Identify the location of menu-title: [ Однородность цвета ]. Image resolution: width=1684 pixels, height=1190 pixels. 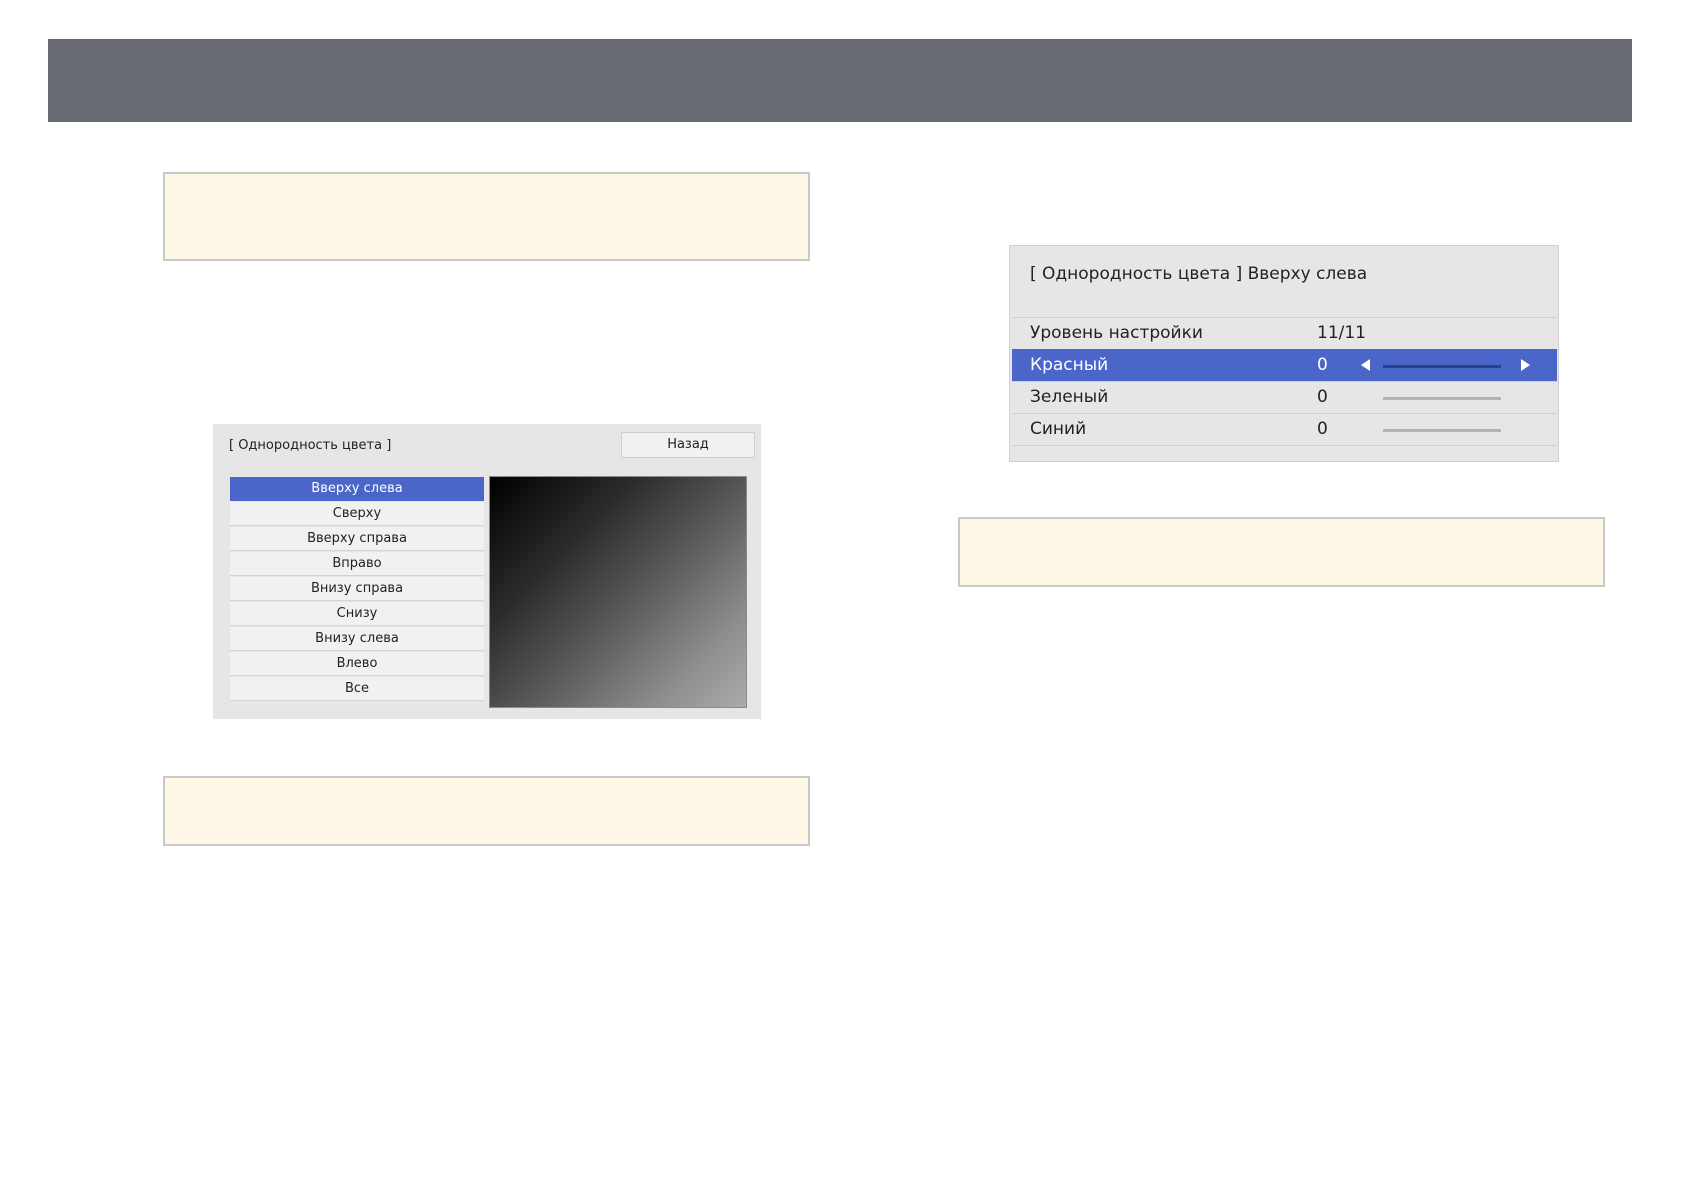
(310, 445).